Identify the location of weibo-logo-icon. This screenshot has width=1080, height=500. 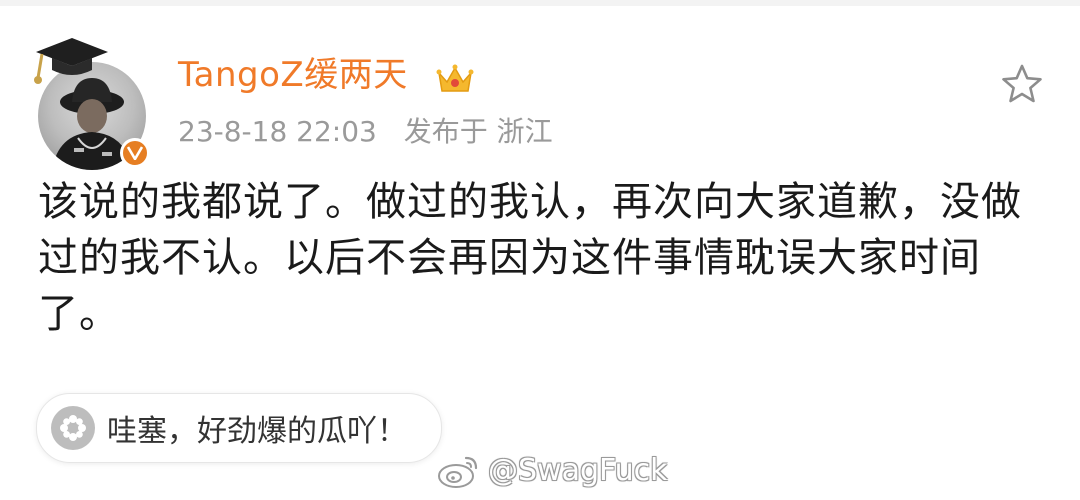
(458, 472).